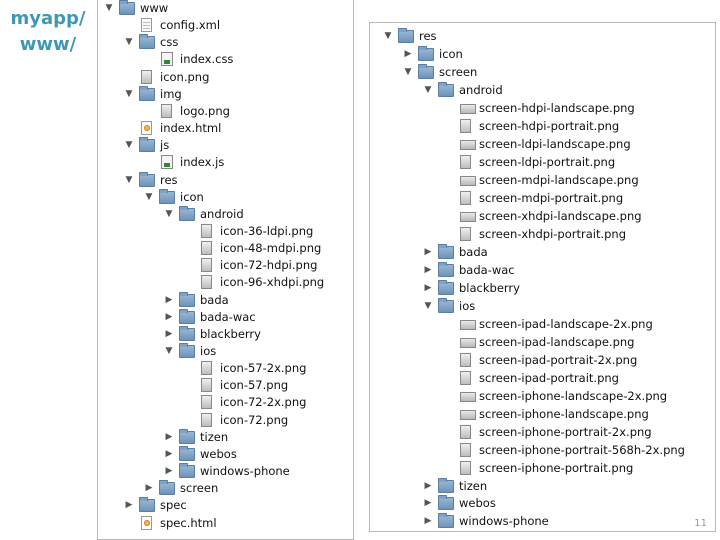 The image size is (720, 540). I want to click on file-row: screen-xhdpi-landscape.png, so click(542, 216).